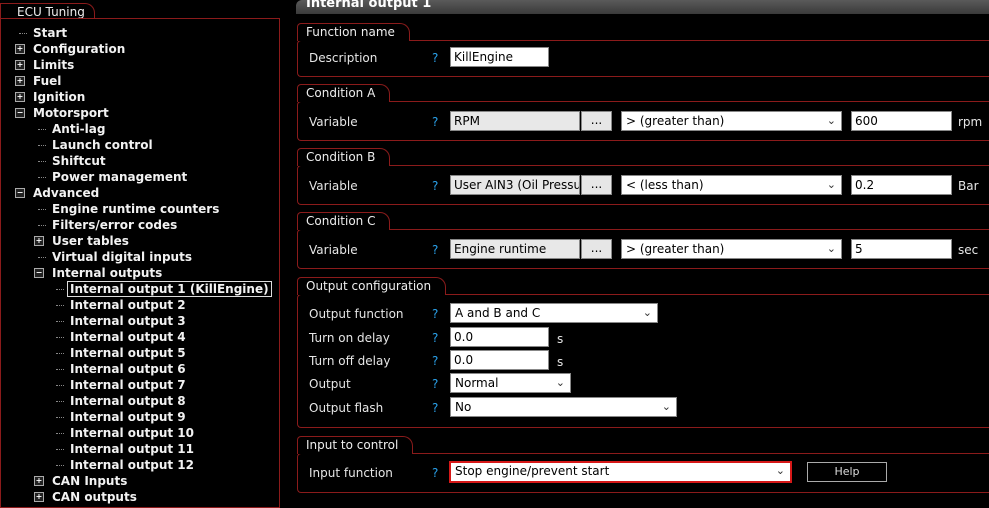 This screenshot has height=508, width=989. I want to click on output-flash-select: No ⌄, so click(563, 407).